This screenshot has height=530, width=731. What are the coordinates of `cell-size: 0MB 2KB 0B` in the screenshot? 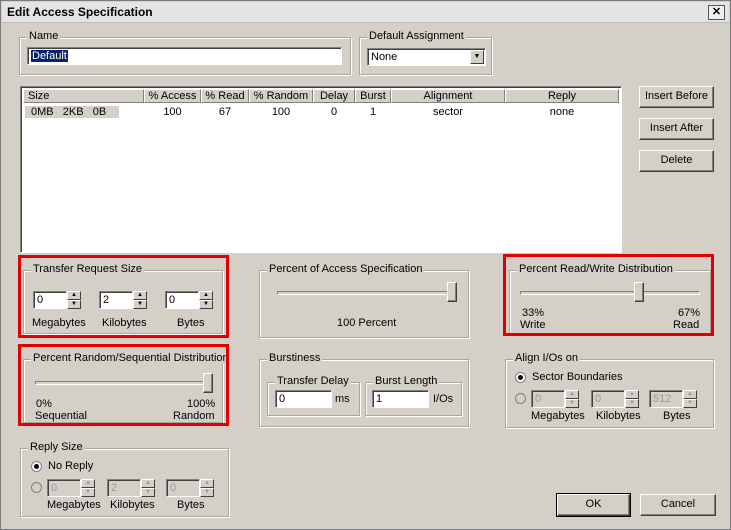 It's located at (72, 112).